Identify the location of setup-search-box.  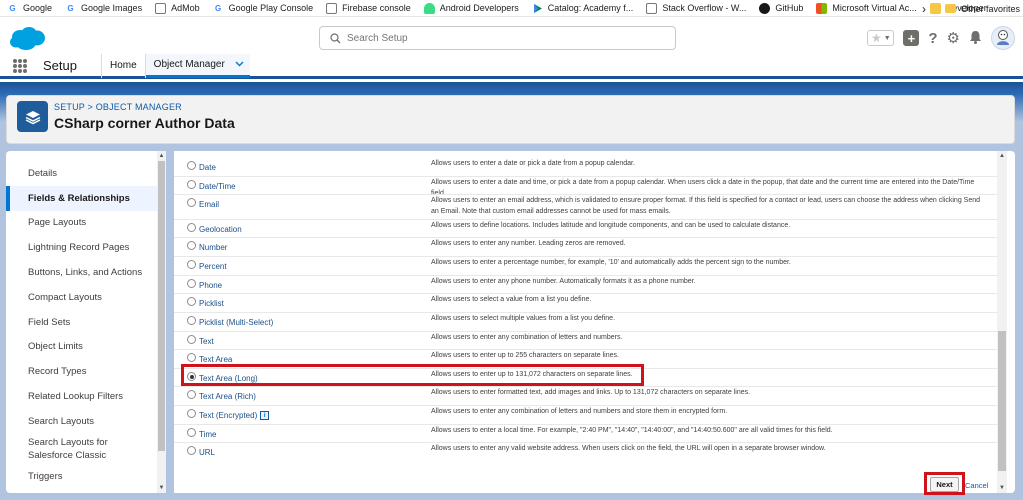
(497, 38).